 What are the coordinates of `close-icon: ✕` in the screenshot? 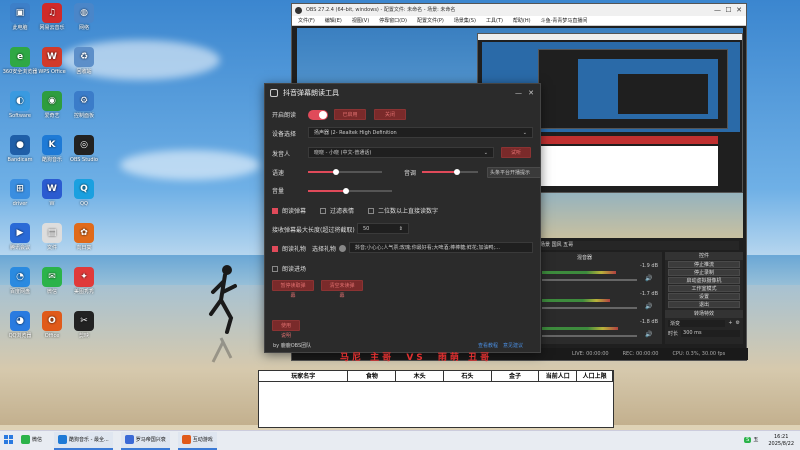 It's located at (531, 93).